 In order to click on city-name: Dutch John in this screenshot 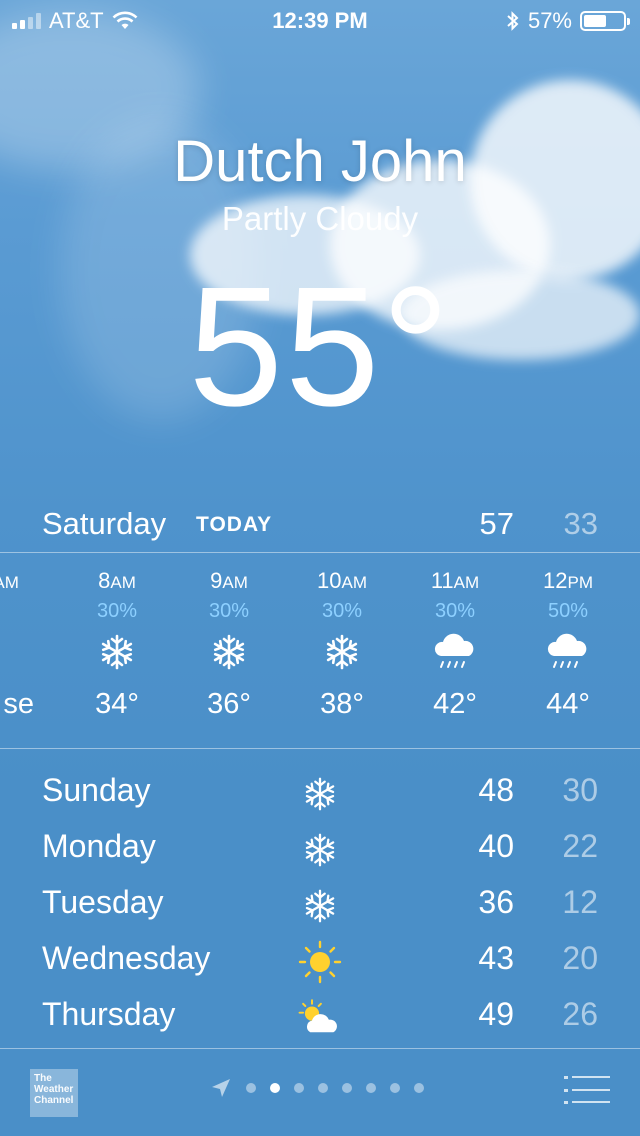, I will do `click(320, 161)`.